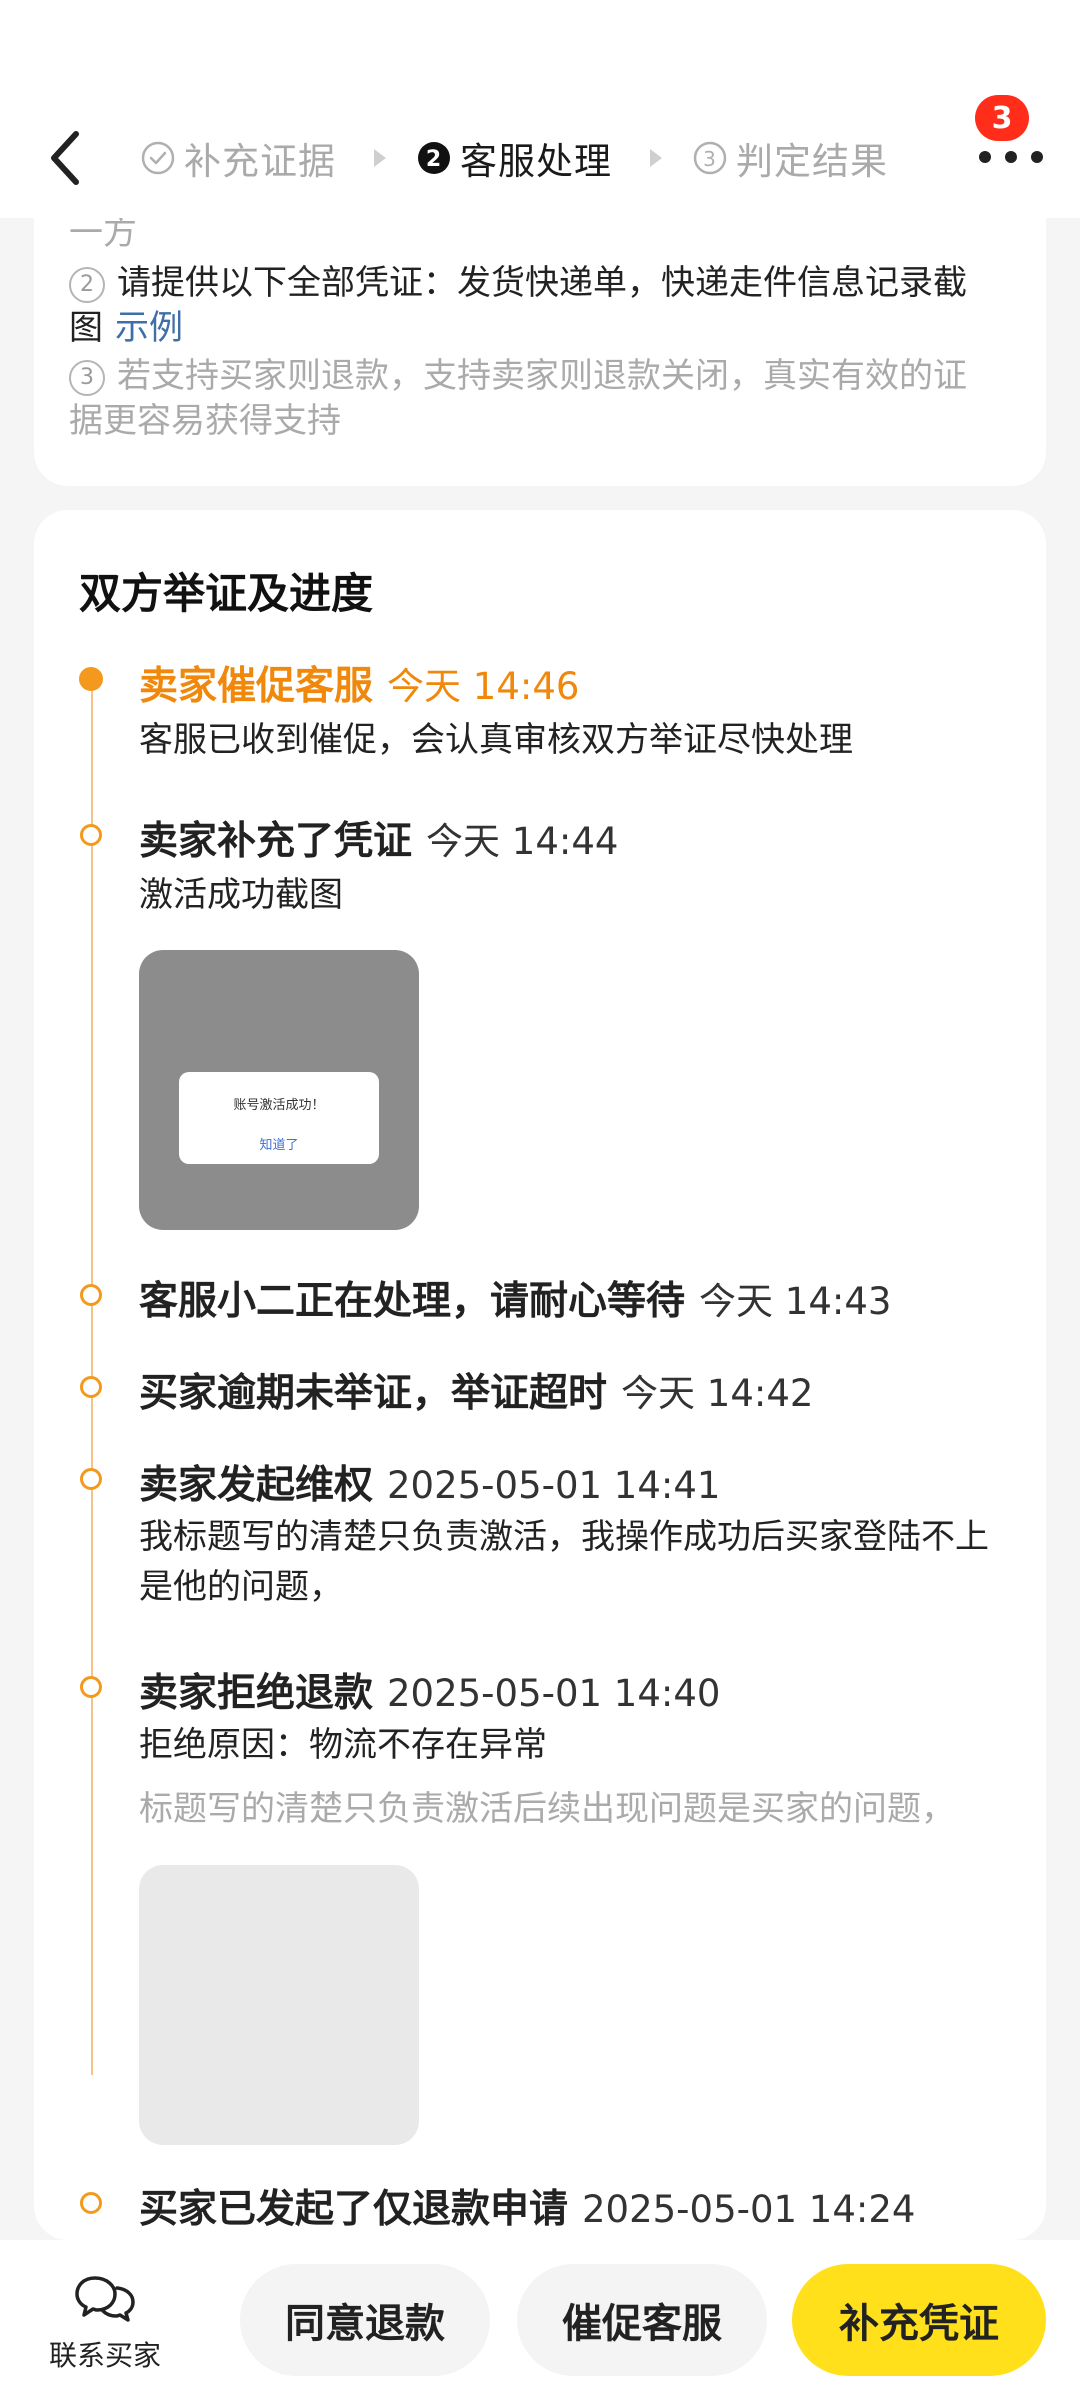  I want to click on contact-buyer-button: 联系买家, so click(105, 2322).